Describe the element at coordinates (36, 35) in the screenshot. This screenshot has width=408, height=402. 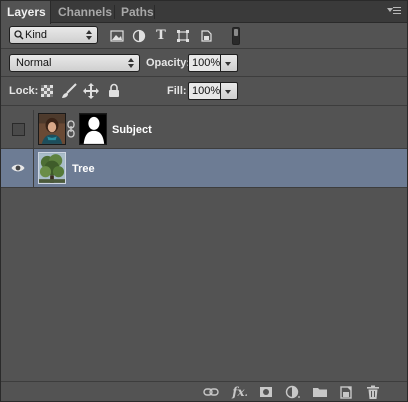
I see `kind-filter-label: Kind` at that location.